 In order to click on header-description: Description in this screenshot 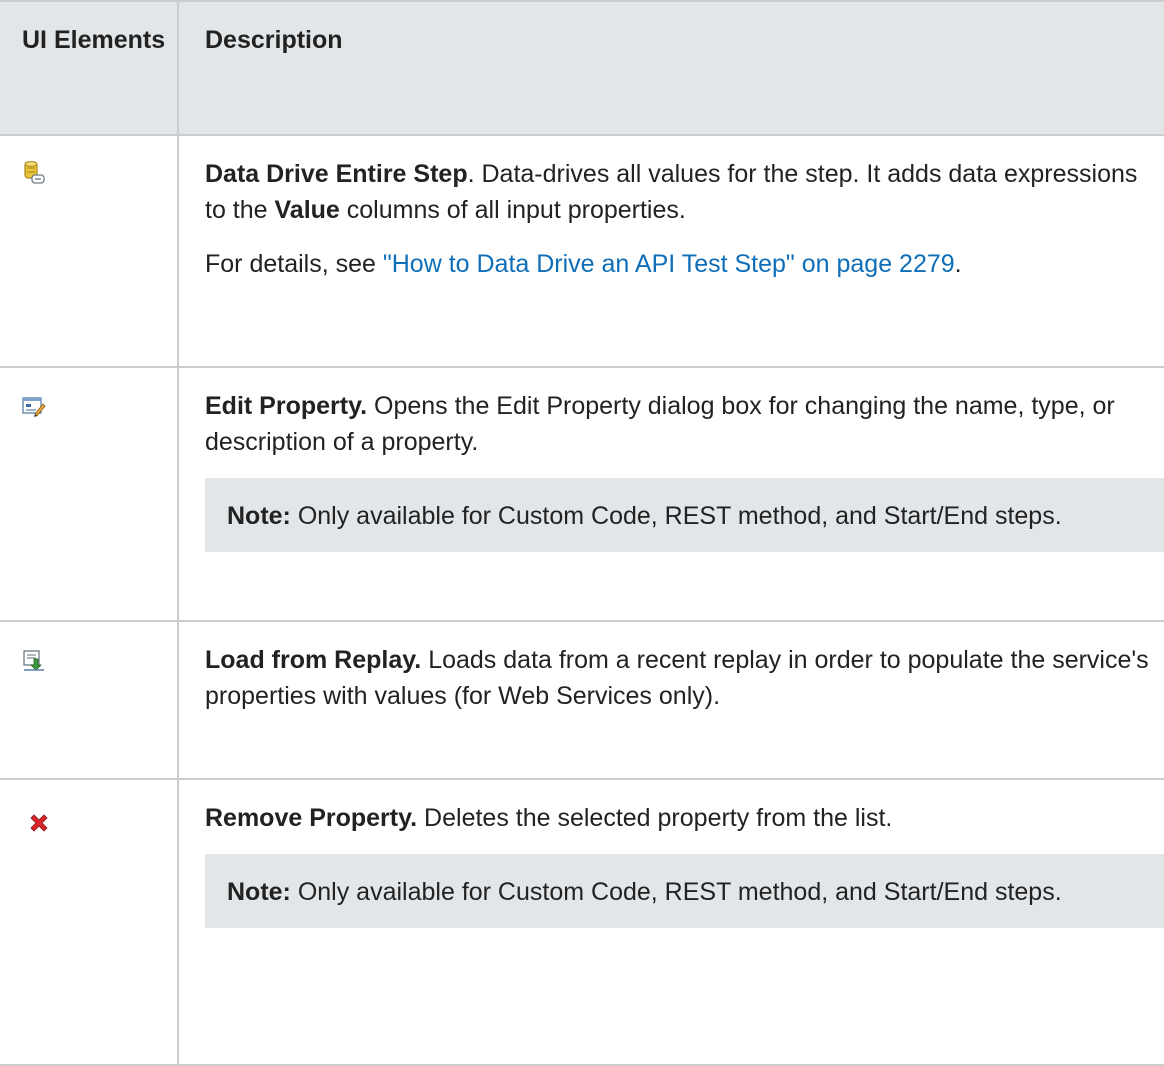, I will do `click(670, 68)`.